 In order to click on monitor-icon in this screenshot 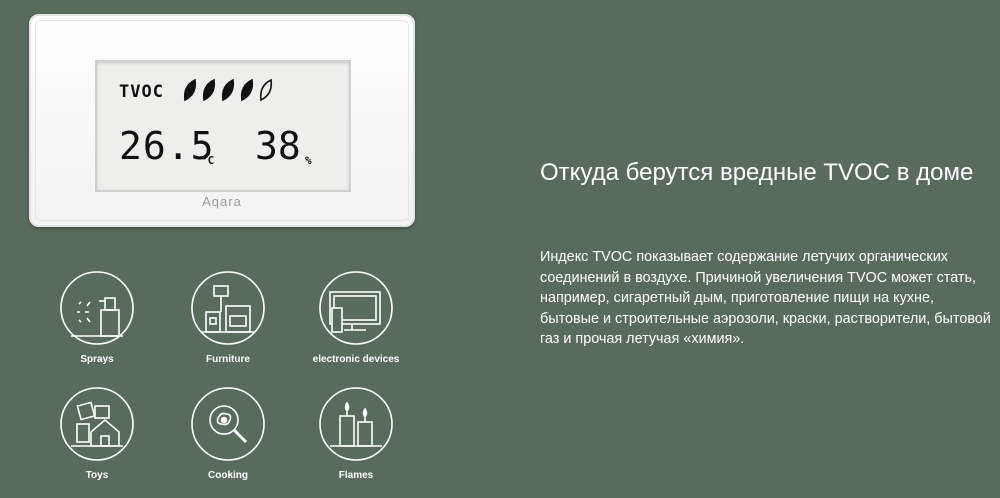, I will do `click(356, 308)`.